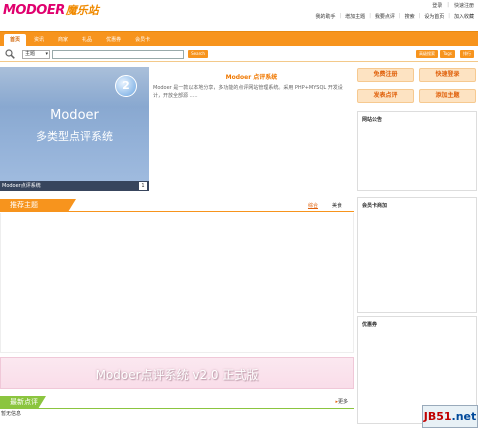  I want to click on ad-banner: Modoer点评系统 v2.0 正式版, so click(177, 373).